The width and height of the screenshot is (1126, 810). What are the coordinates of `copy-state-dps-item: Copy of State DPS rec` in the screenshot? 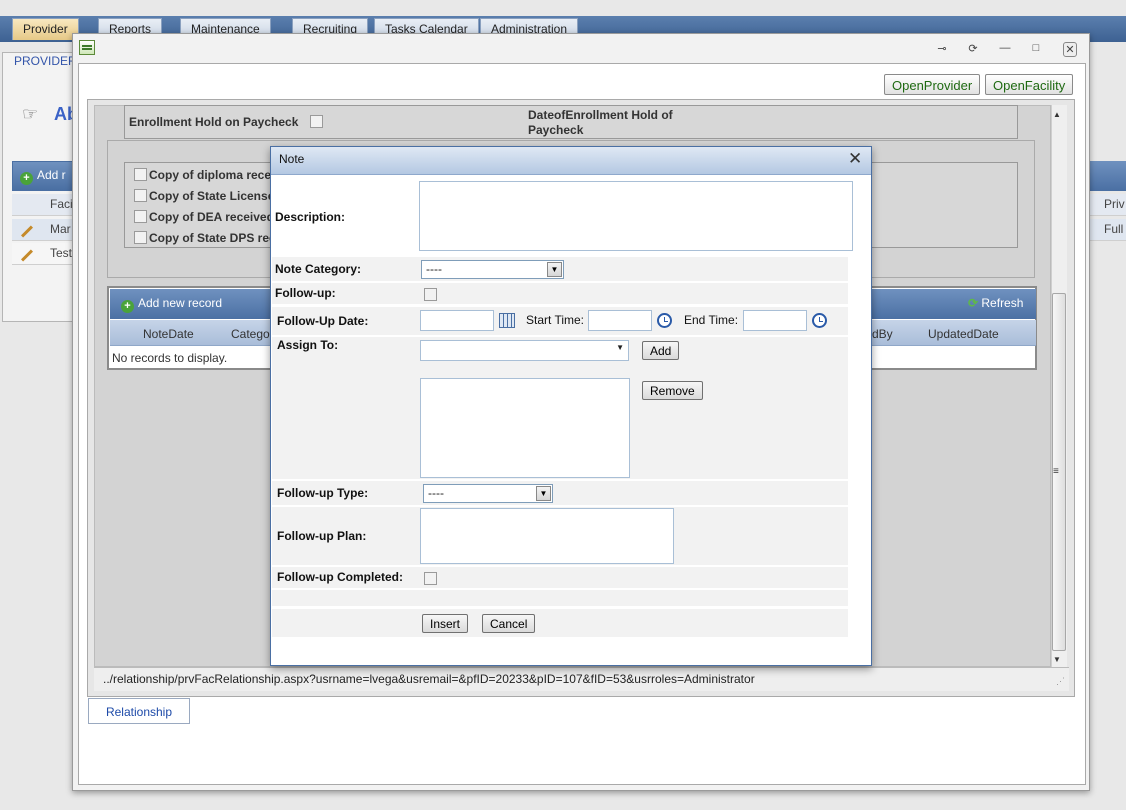 It's located at (205, 238).